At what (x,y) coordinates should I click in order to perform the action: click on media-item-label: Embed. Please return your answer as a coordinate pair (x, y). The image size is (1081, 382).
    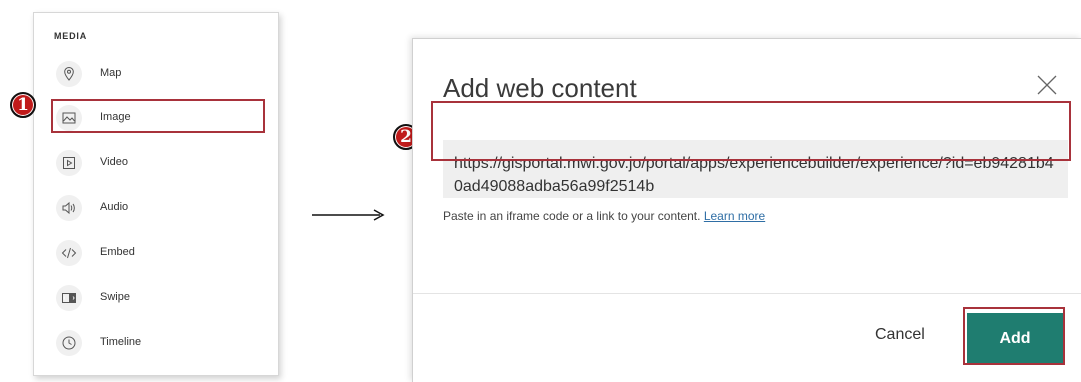
    Looking at the image, I should click on (117, 252).